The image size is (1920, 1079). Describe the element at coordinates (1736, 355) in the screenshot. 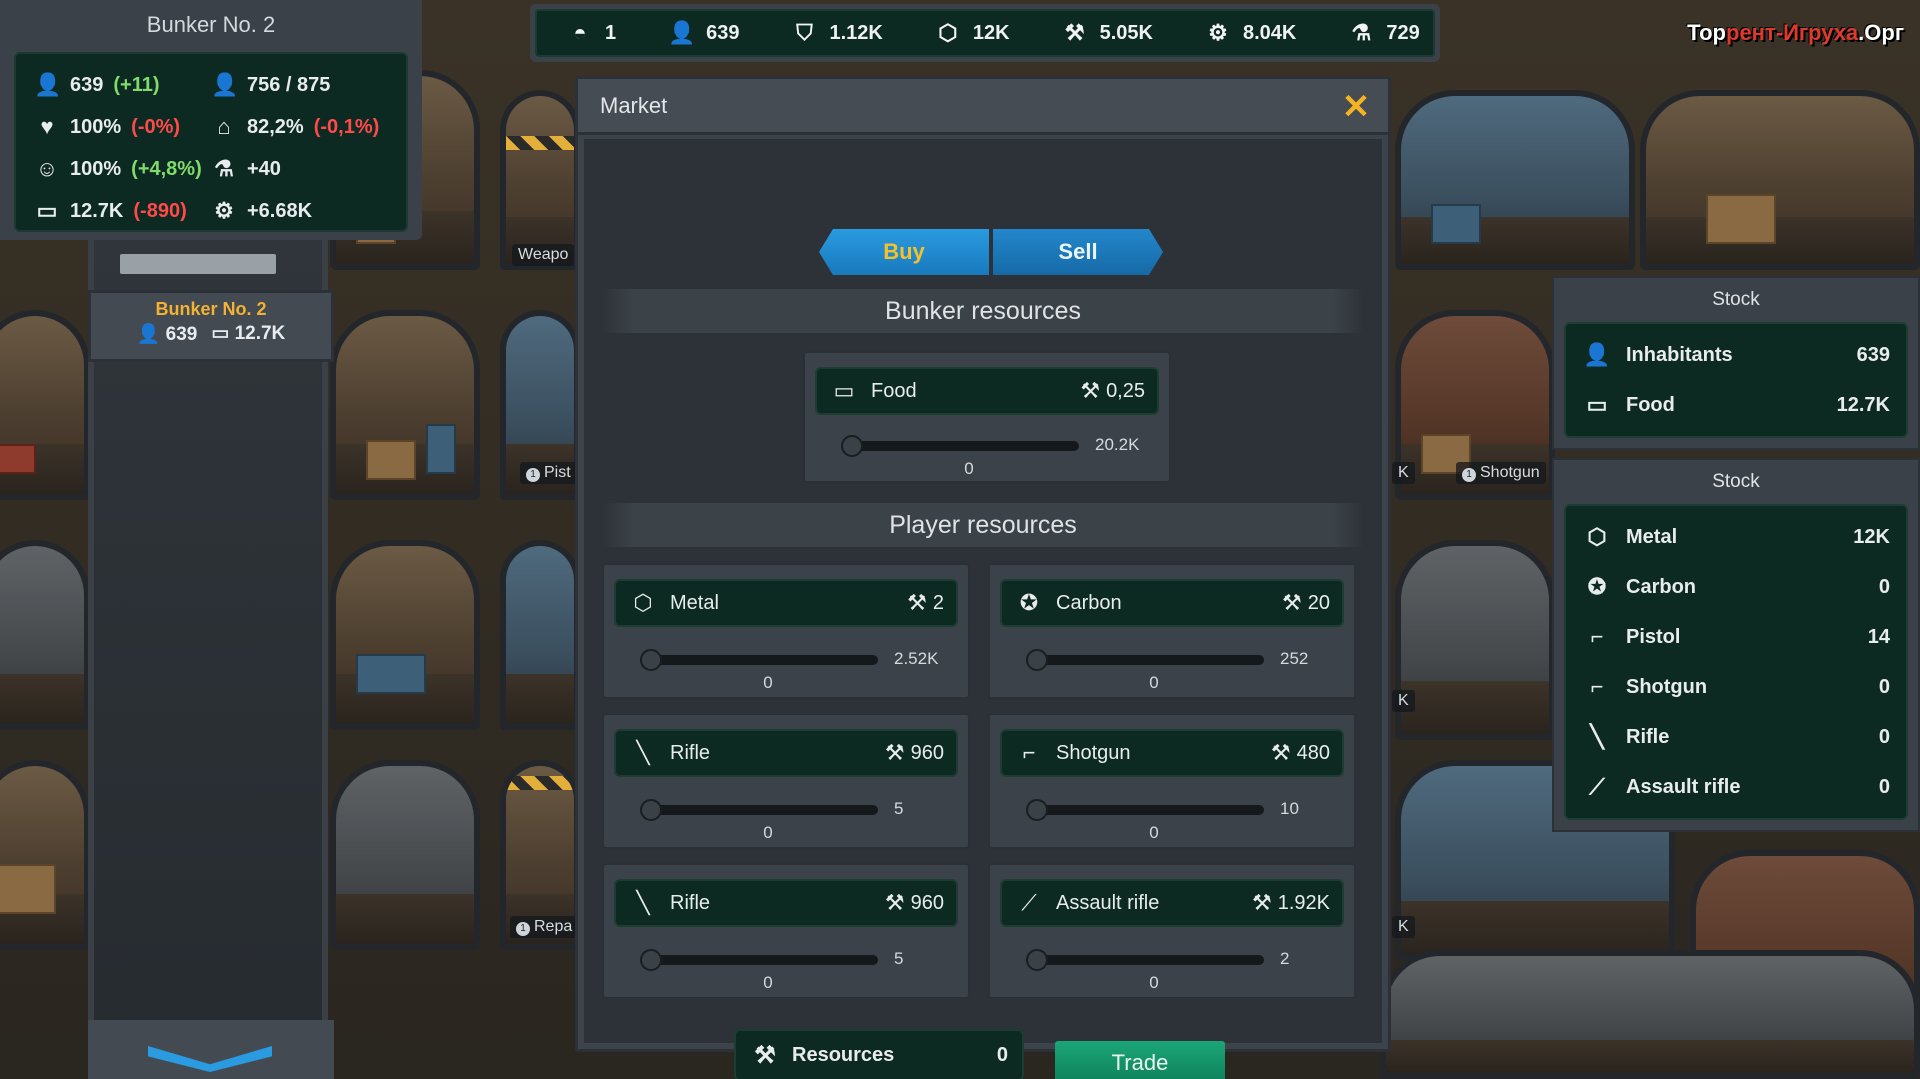

I see `stock-row: 👤 Inhabitants 639` at that location.